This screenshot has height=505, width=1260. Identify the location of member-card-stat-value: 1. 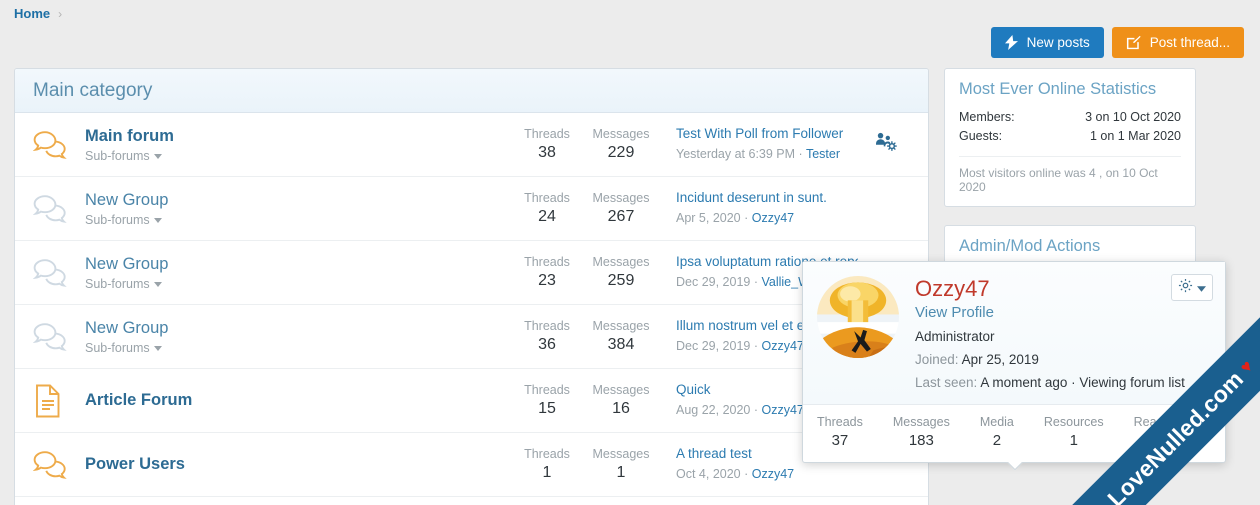
(1073, 441).